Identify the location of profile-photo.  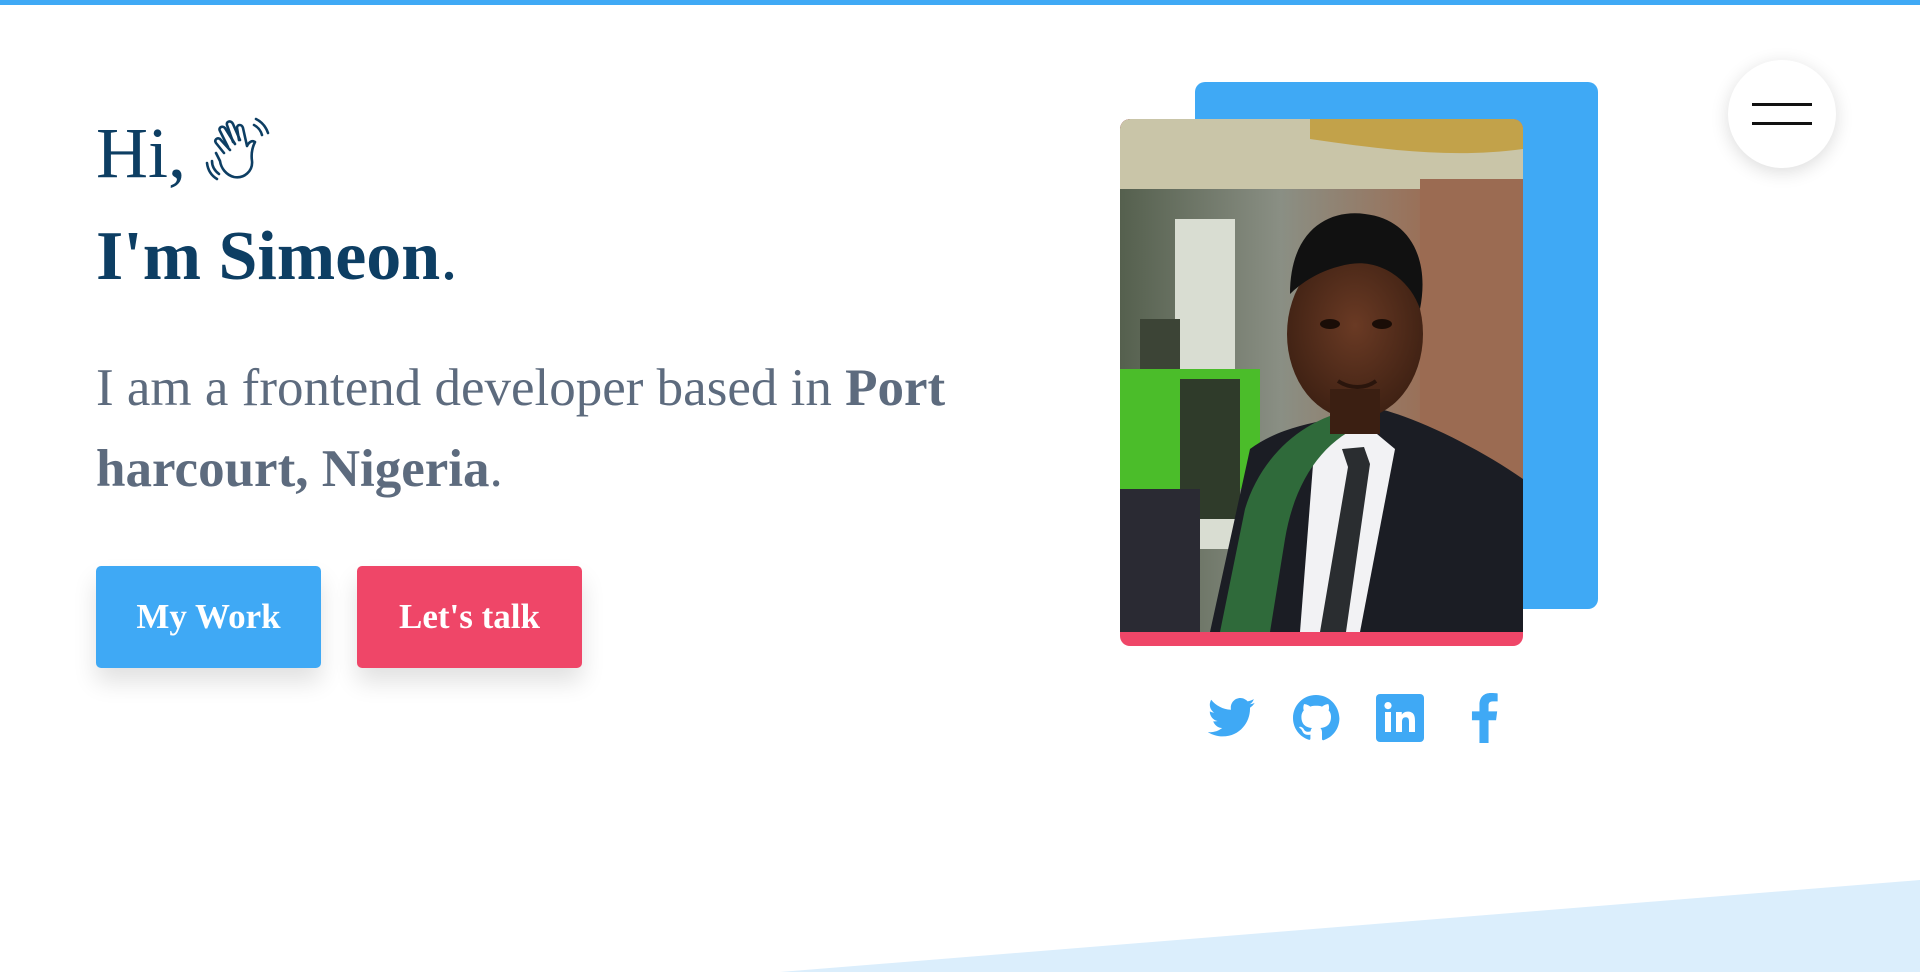
(1321, 375).